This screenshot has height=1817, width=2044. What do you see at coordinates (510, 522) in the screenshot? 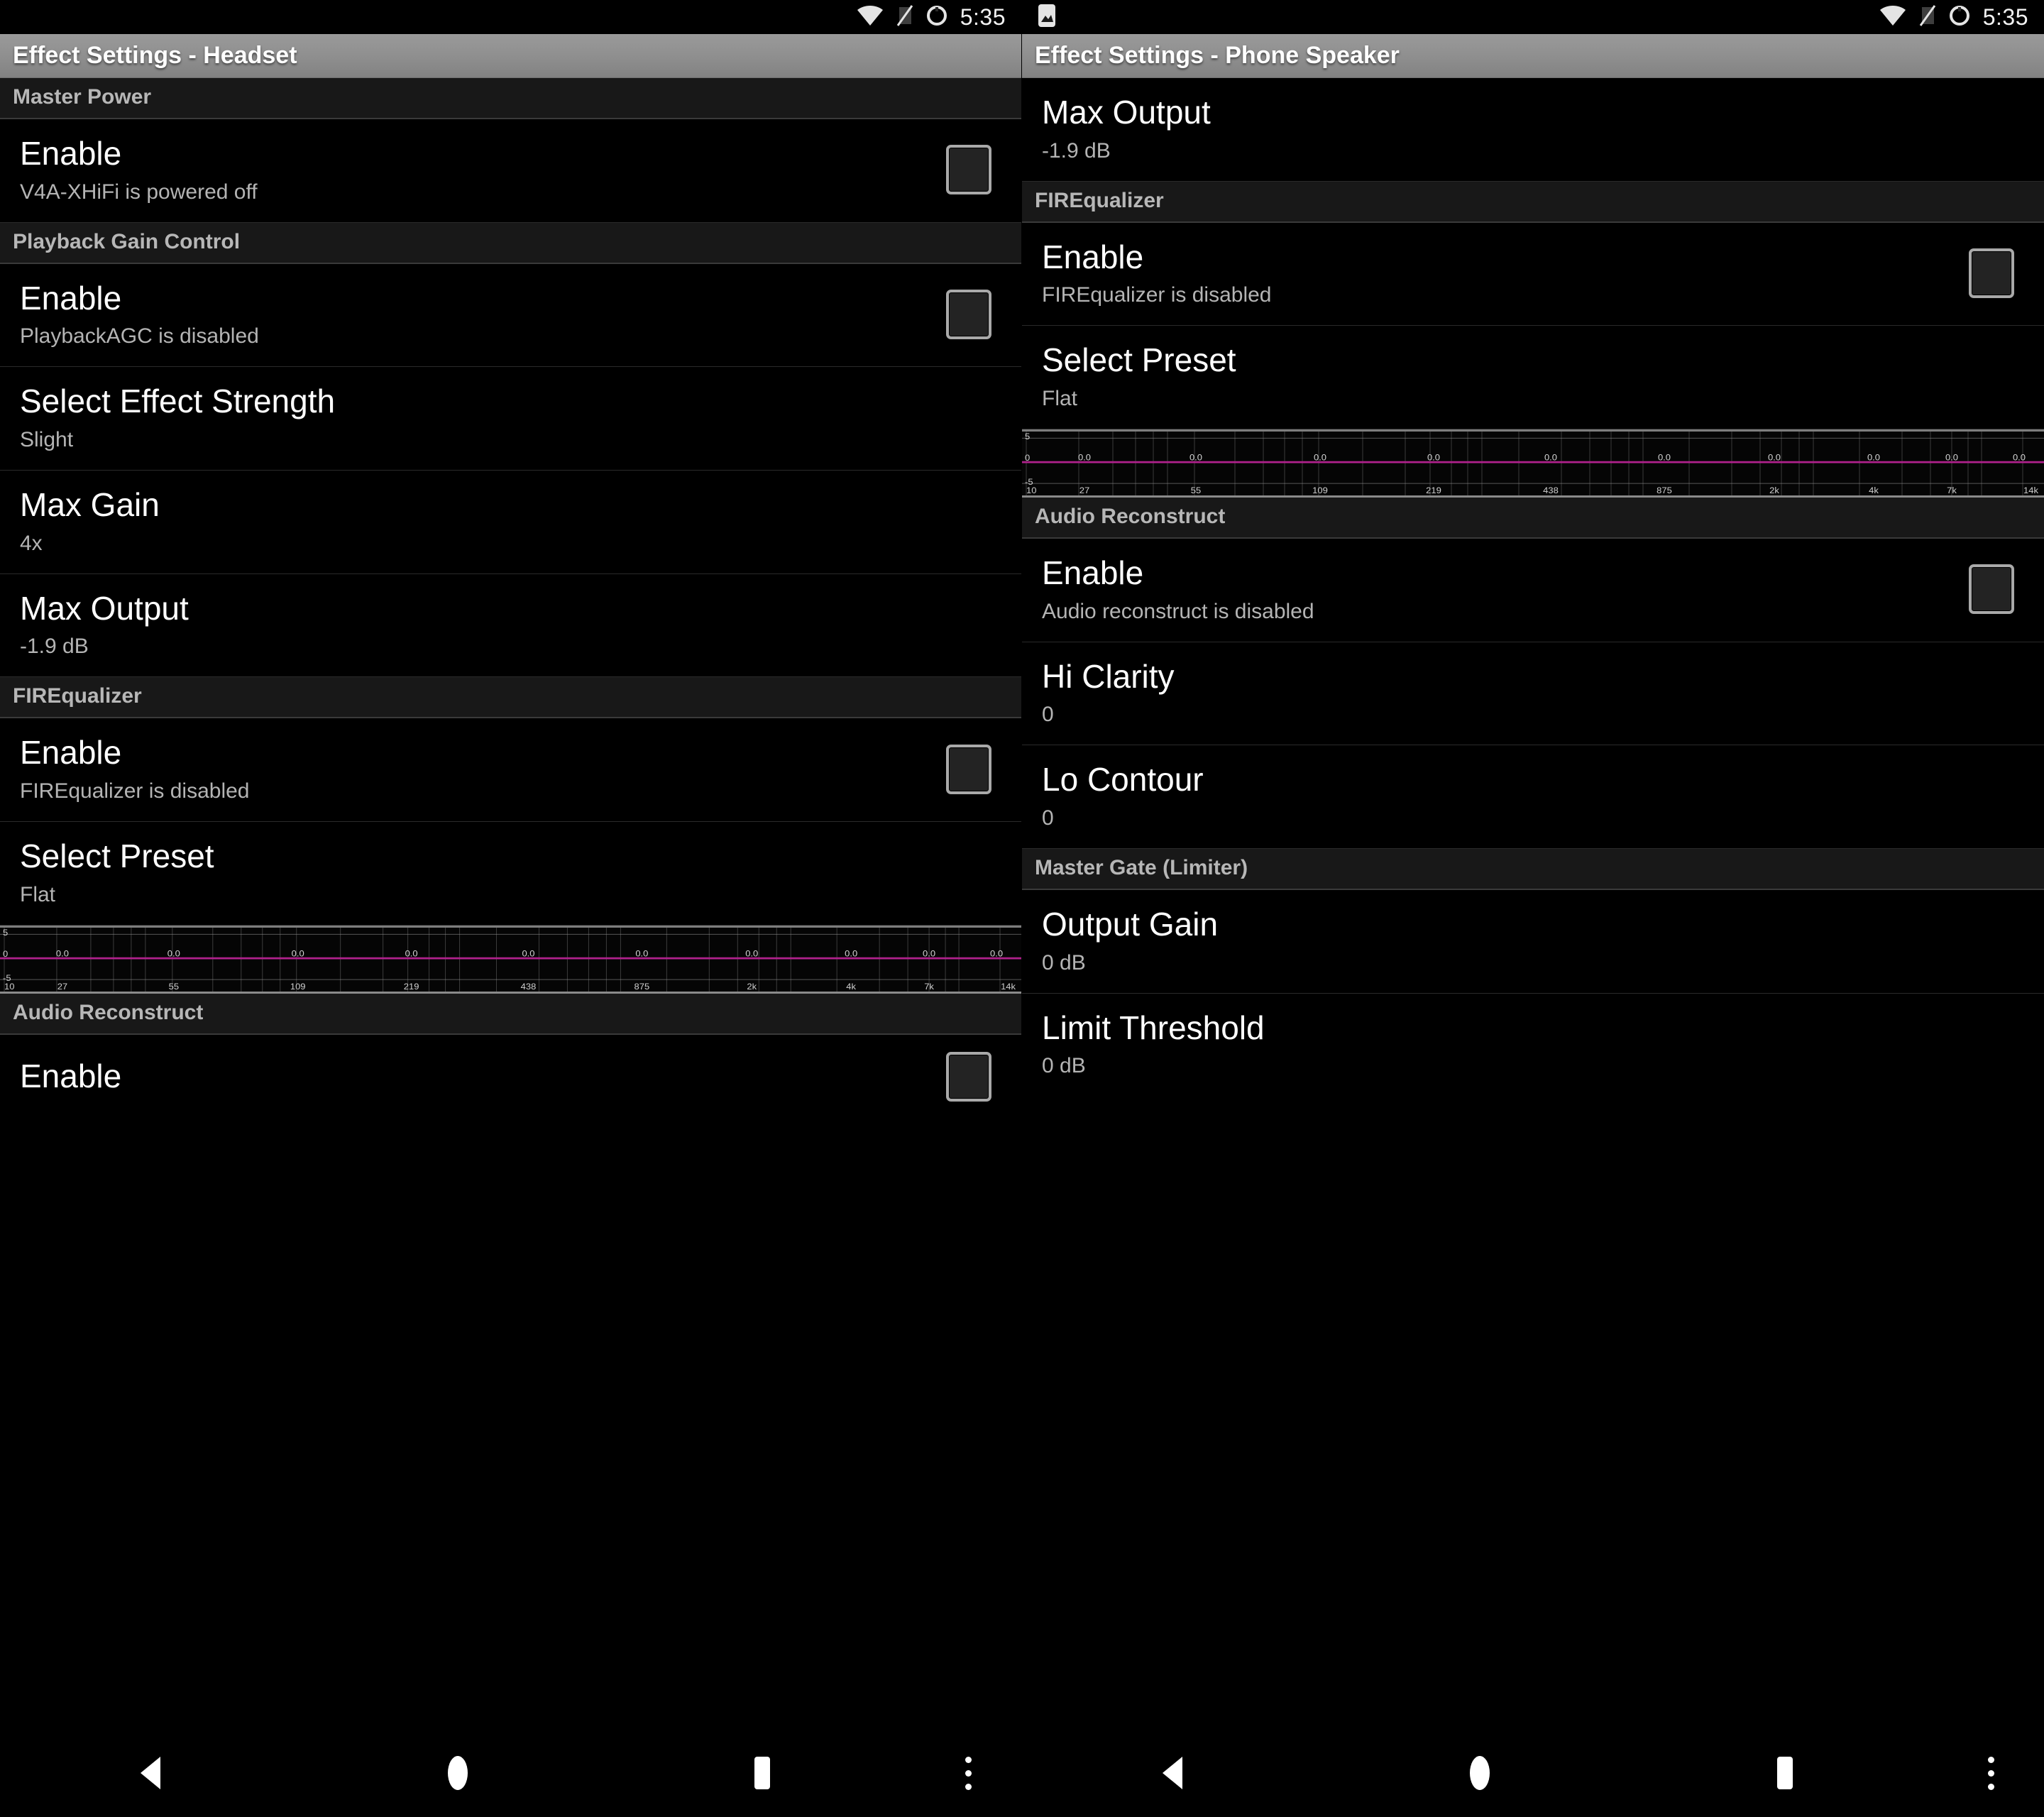
I see `settings-row: Max Gain 4x` at bounding box center [510, 522].